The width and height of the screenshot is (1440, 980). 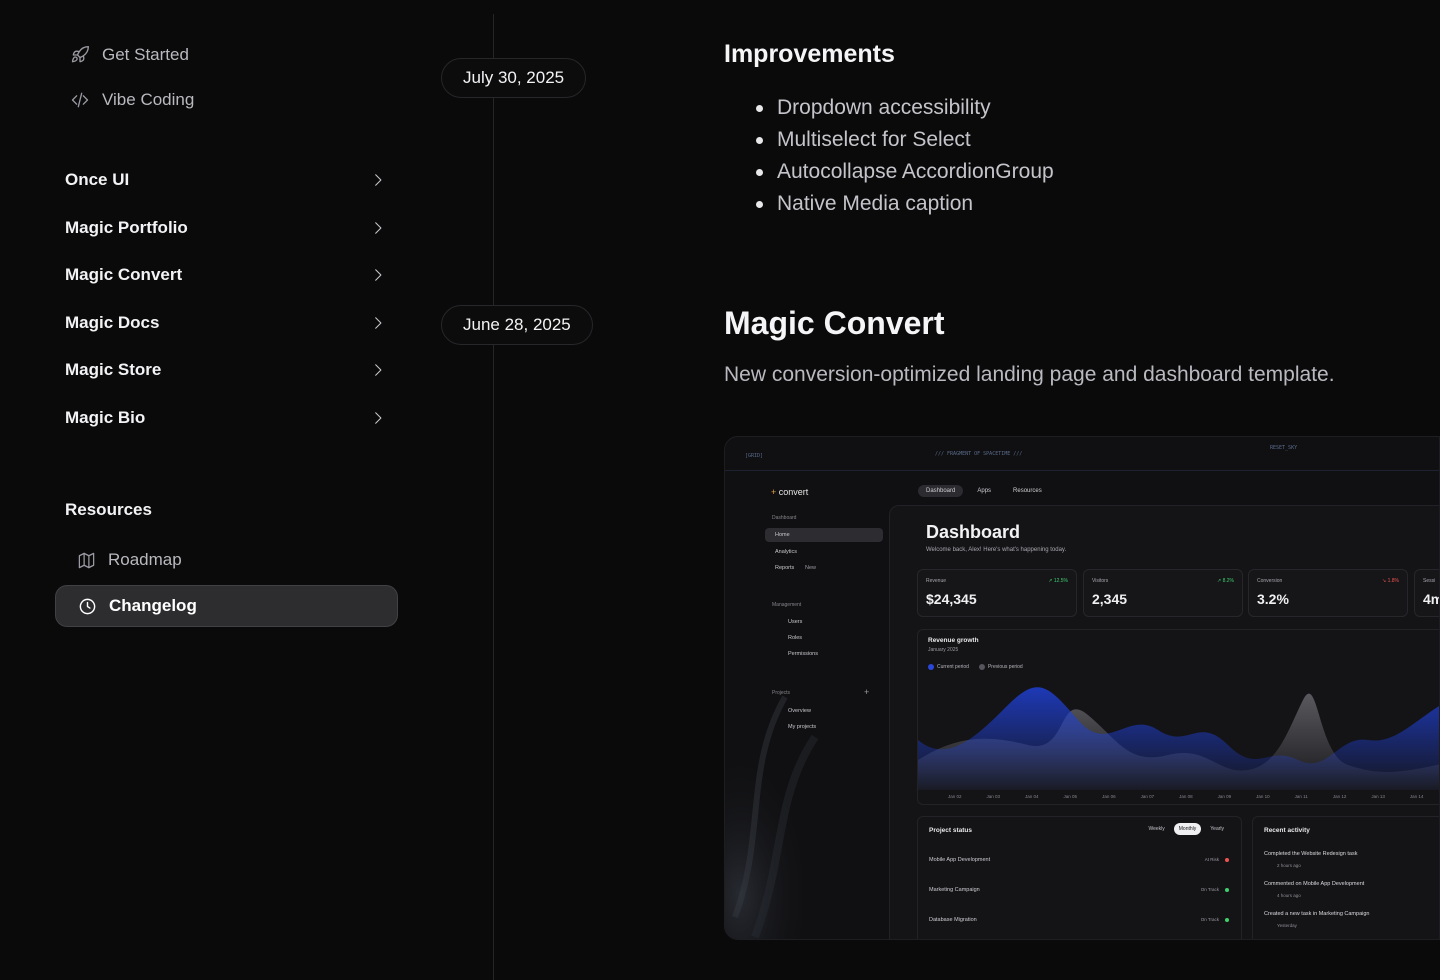 What do you see at coordinates (225, 418) in the screenshot?
I see `sidebar-group-magic-bio: Magic Bio` at bounding box center [225, 418].